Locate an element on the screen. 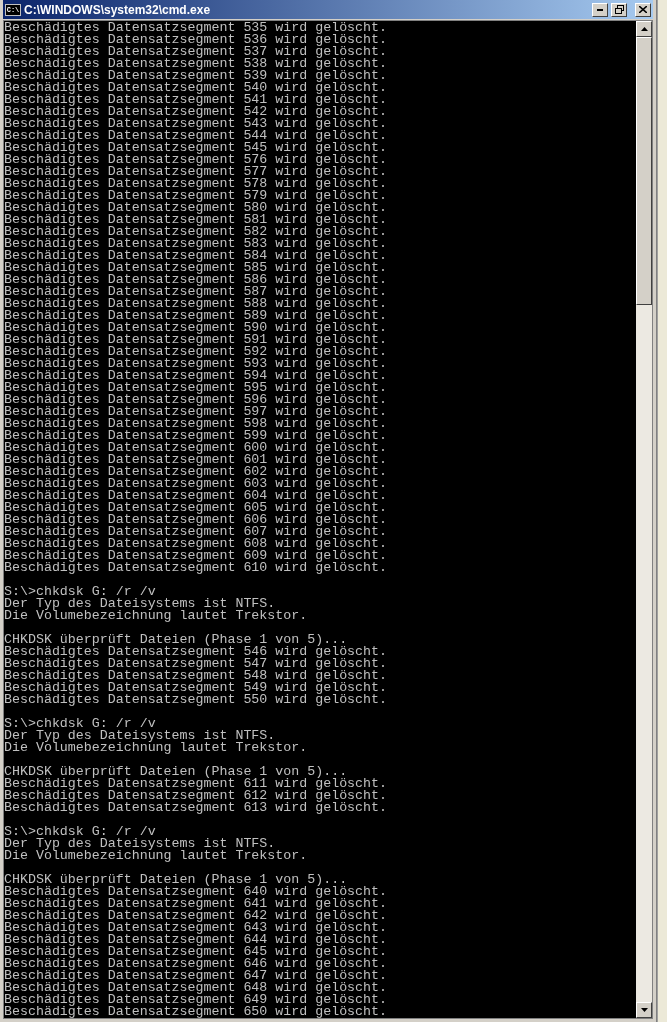  console-line: Beschädigtes Datensatzsegment 576 wird gelöscht. is located at coordinates (196, 160).